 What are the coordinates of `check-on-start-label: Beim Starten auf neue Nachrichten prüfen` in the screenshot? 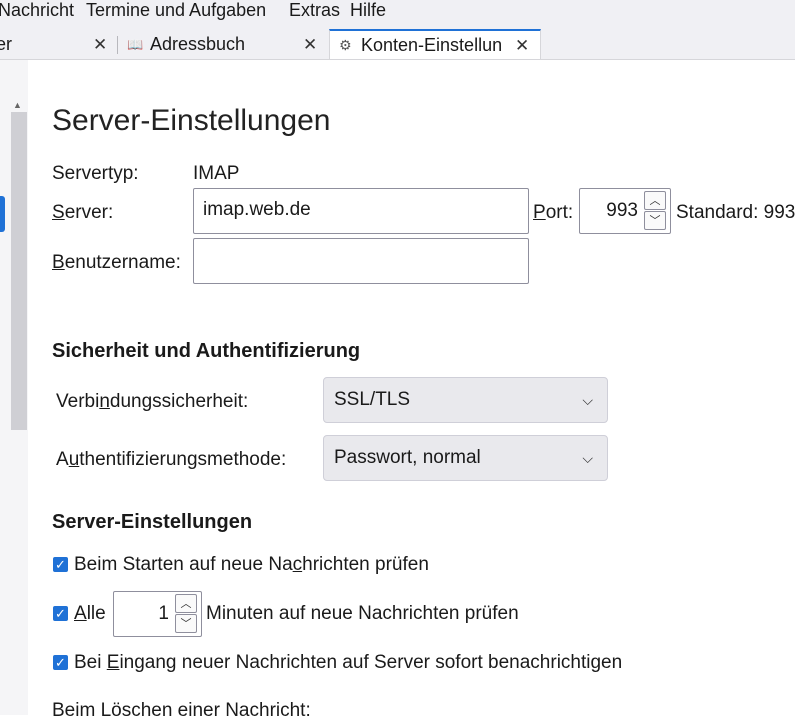 It's located at (251, 565).